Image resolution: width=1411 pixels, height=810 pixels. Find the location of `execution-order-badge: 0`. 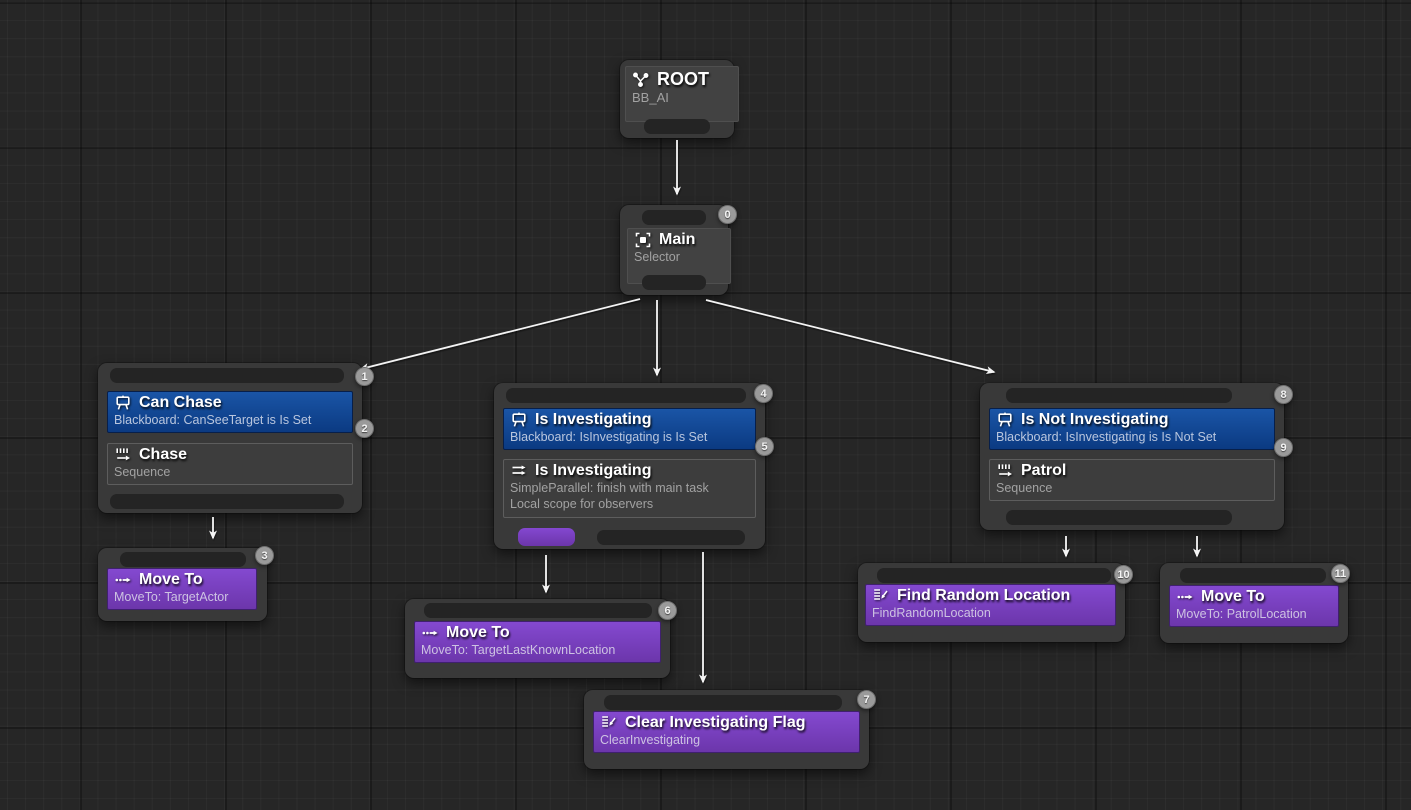

execution-order-badge: 0 is located at coordinates (727, 214).